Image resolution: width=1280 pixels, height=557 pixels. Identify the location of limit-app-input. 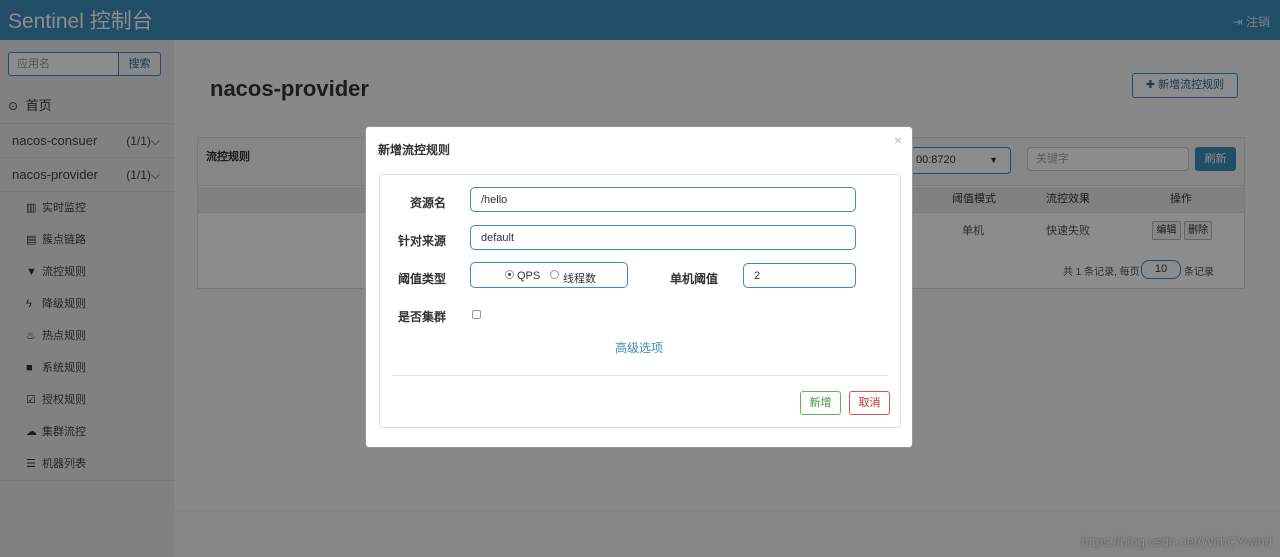
(663, 237).